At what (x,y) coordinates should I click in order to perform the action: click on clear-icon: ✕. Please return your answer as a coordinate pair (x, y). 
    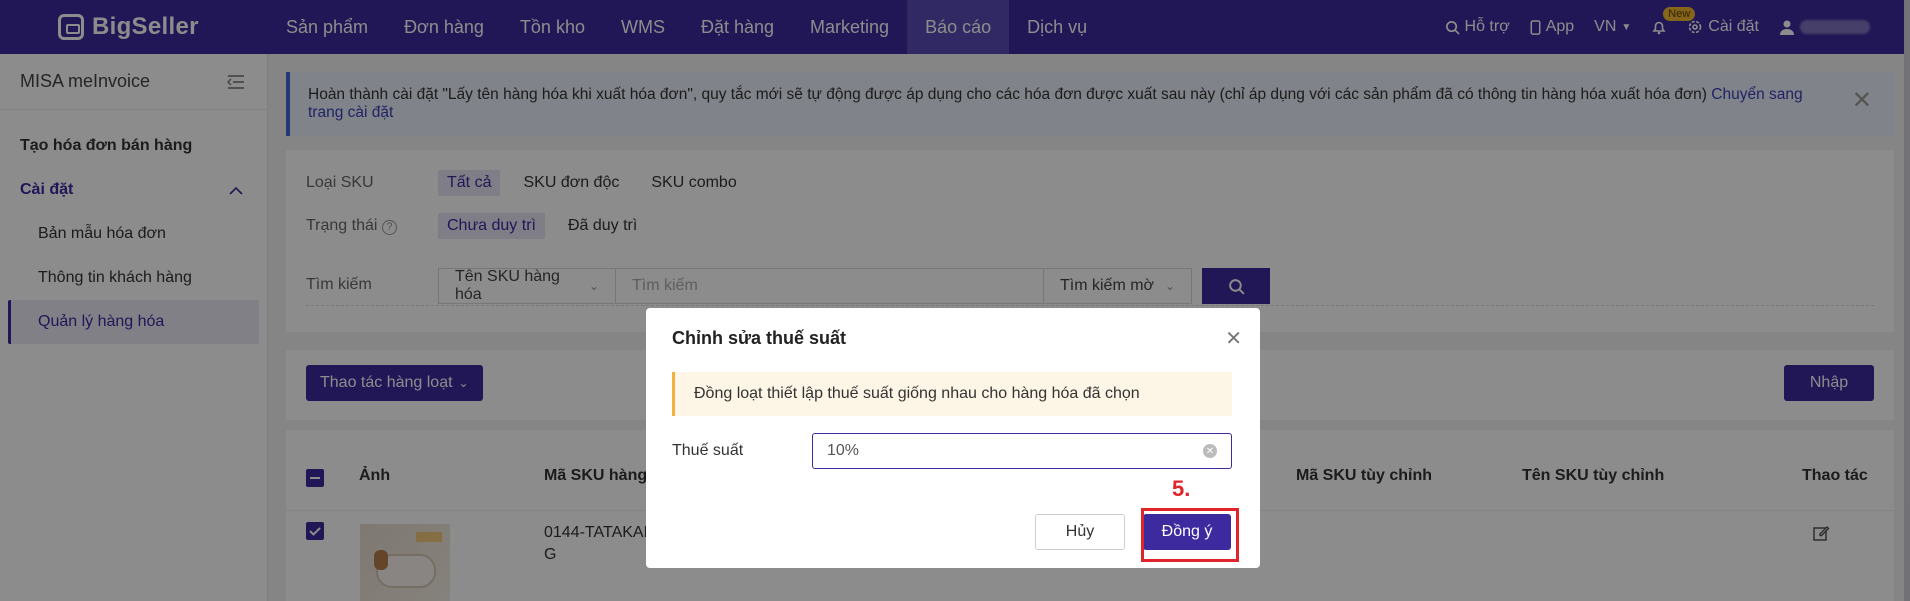
    Looking at the image, I should click on (1210, 451).